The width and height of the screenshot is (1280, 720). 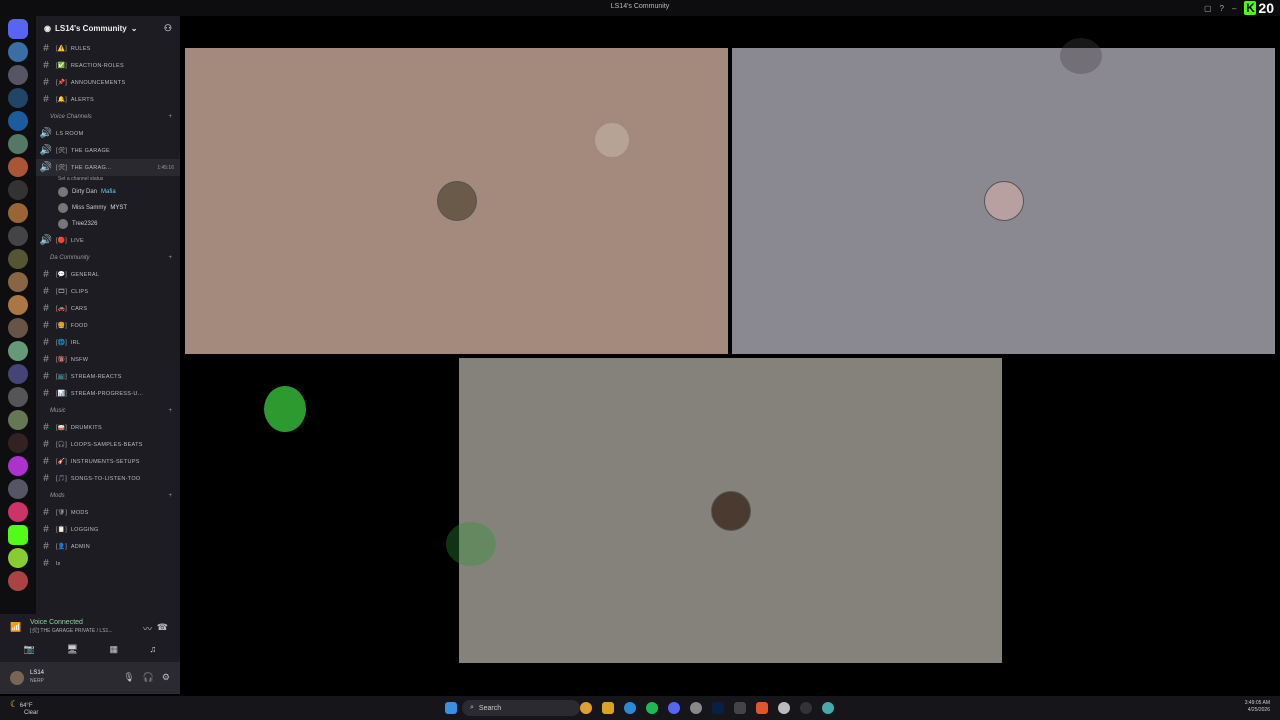 I want to click on channel-item: # [📌] ANNOUNCEMENTS, so click(x=108, y=82).